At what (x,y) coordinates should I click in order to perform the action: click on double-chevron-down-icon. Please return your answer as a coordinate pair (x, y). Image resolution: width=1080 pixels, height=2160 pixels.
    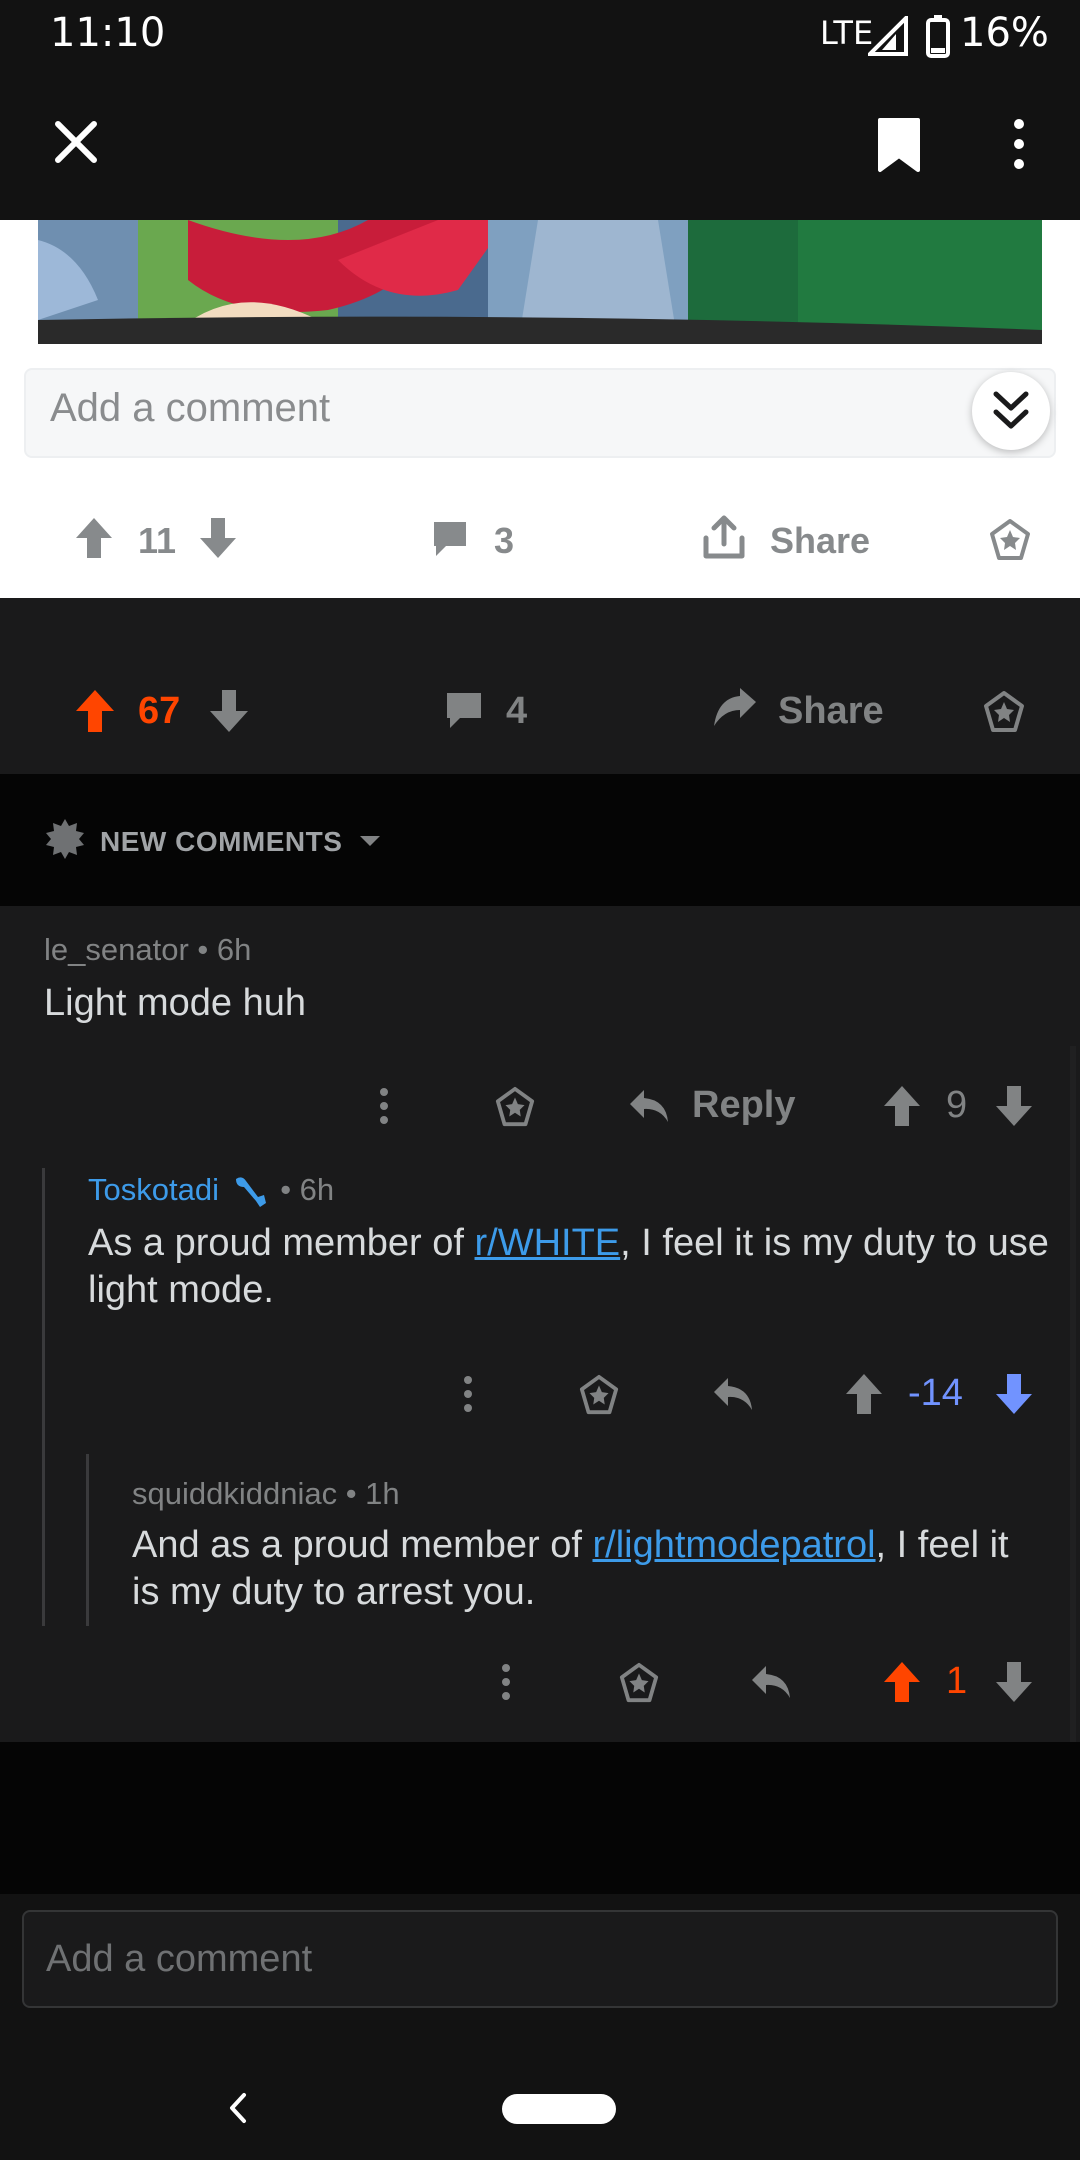
    Looking at the image, I should click on (1011, 411).